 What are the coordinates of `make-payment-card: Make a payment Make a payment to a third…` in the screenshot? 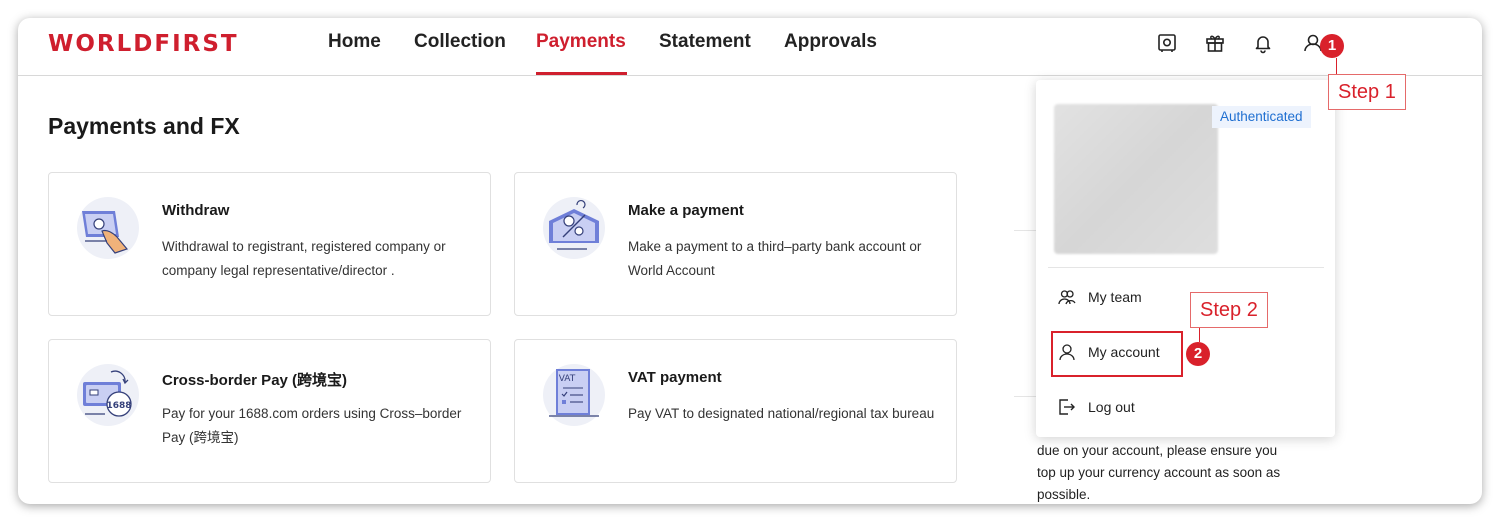 It's located at (735, 244).